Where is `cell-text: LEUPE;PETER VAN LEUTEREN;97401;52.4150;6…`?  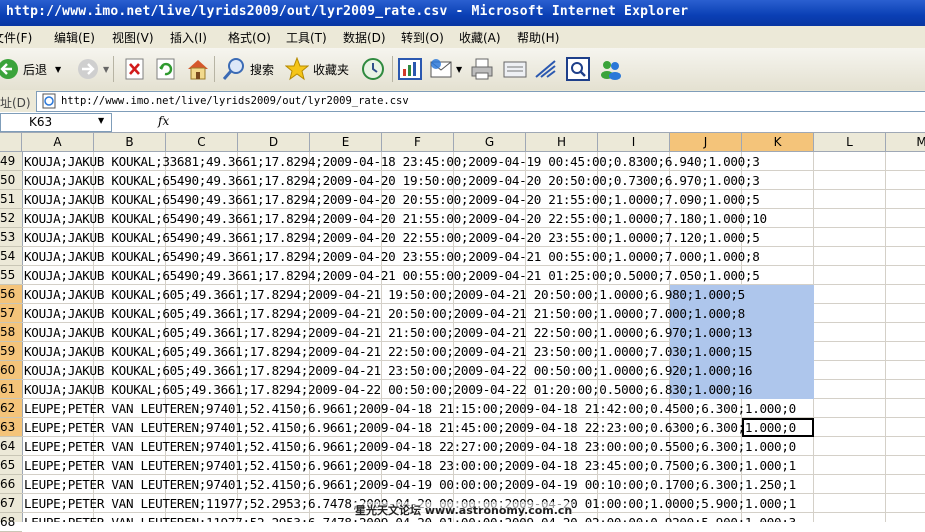 cell-text: LEUPE;PETER VAN LEUTEREN;97401;52.4150;6… is located at coordinates (410, 446).